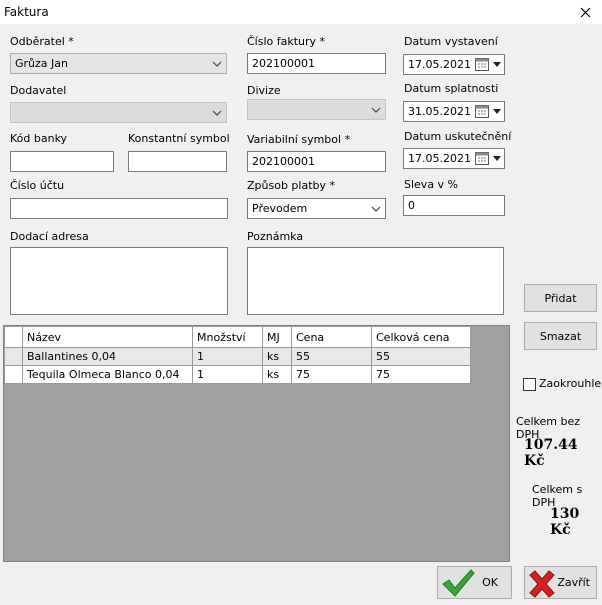  What do you see at coordinates (286, 41) in the screenshot?
I see `cislo-faktury-label: Číslo faktury *` at bounding box center [286, 41].